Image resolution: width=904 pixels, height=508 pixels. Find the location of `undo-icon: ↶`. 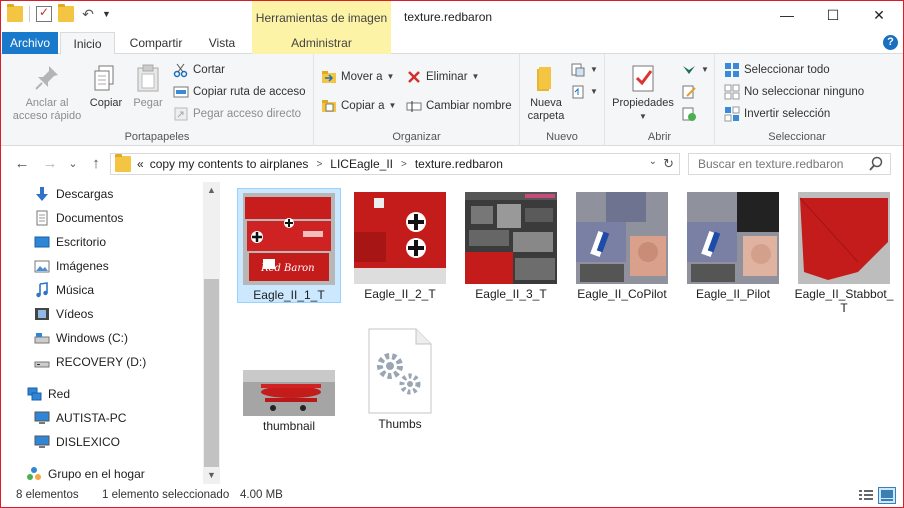

undo-icon: ↶ is located at coordinates (88, 14).